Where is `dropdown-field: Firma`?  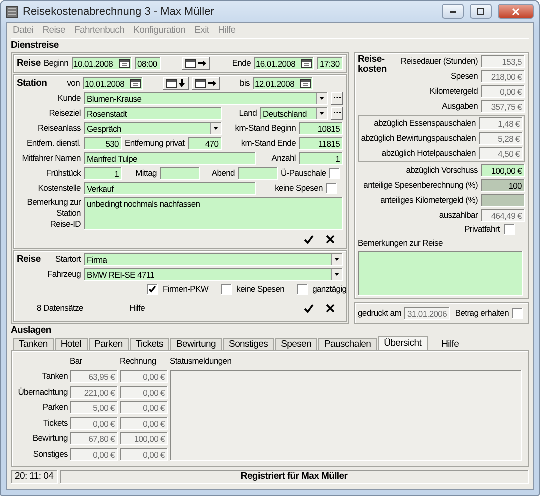
dropdown-field: Firma is located at coordinates (213, 259).